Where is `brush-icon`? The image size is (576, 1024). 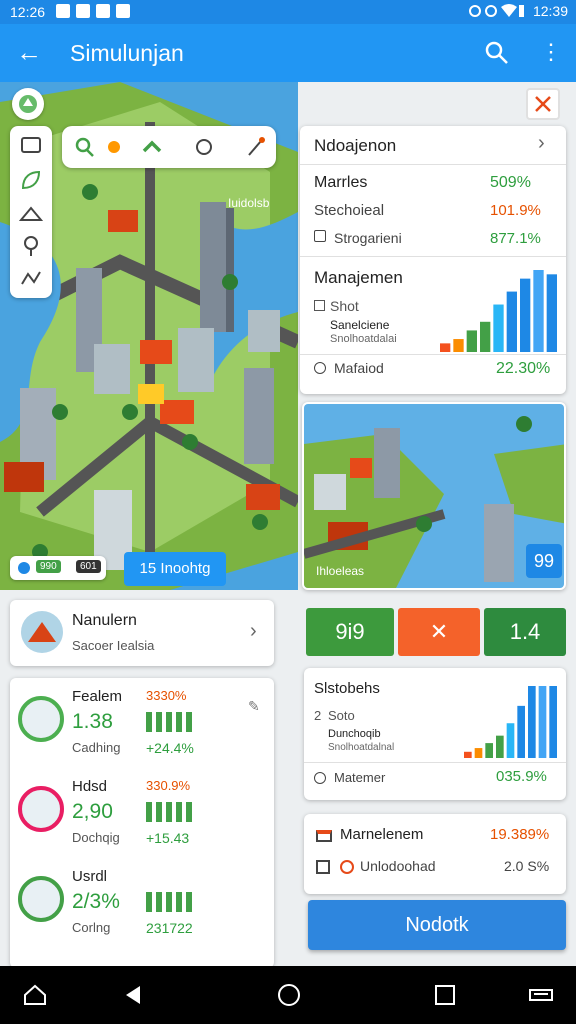 brush-icon is located at coordinates (256, 147).